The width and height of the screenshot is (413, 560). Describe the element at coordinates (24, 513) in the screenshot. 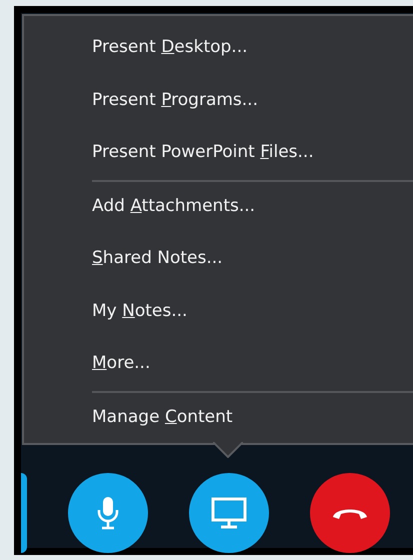

I see `call-button` at that location.